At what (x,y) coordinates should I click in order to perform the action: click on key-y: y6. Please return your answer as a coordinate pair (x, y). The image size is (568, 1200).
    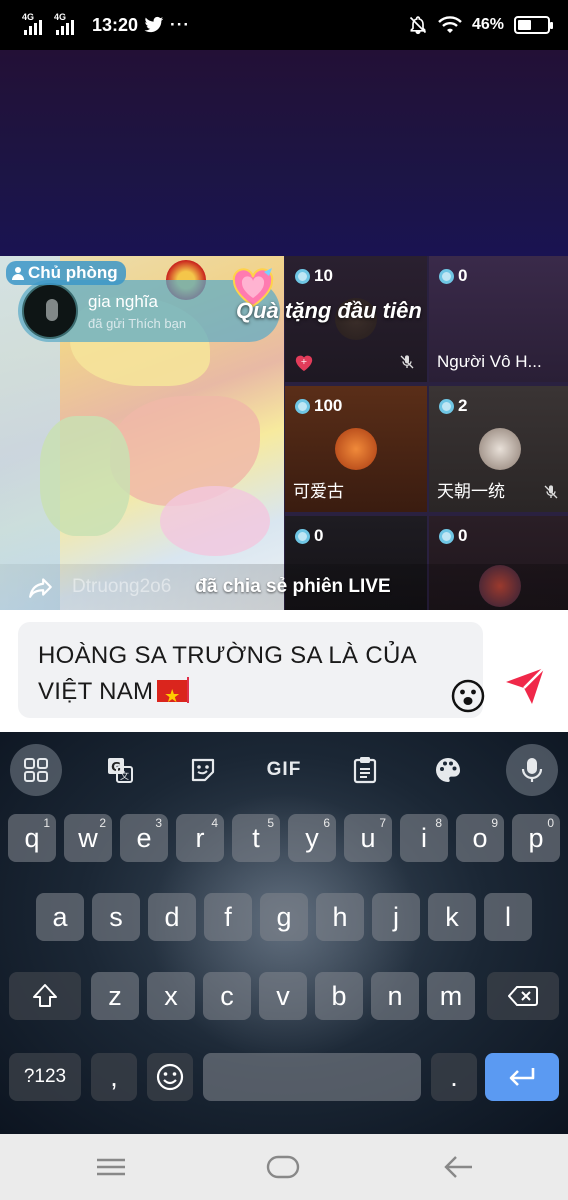
    Looking at the image, I should click on (312, 838).